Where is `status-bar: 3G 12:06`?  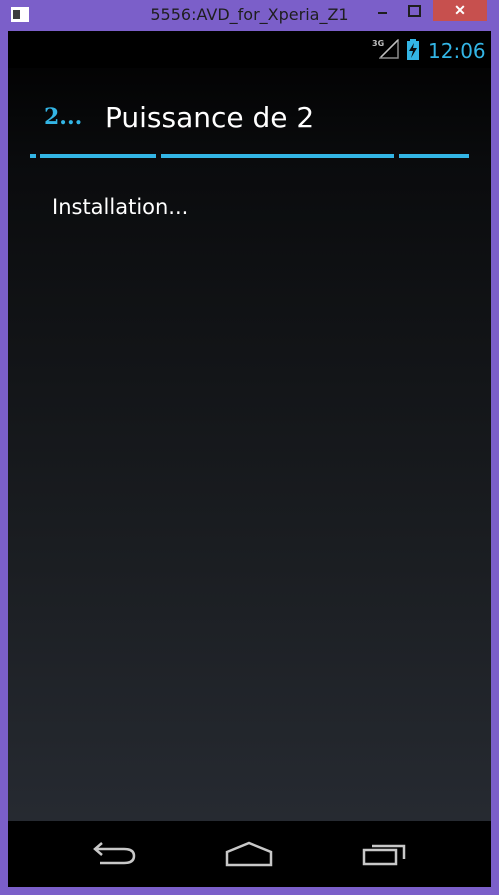
status-bar: 3G 12:06 is located at coordinates (249, 49).